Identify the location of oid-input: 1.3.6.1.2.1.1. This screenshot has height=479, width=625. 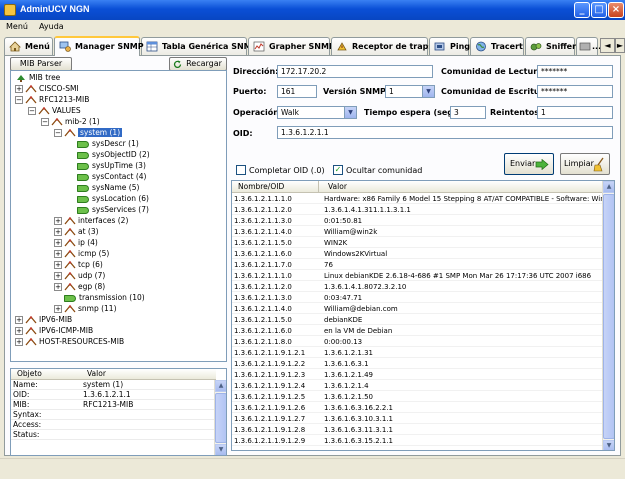
(445, 132).